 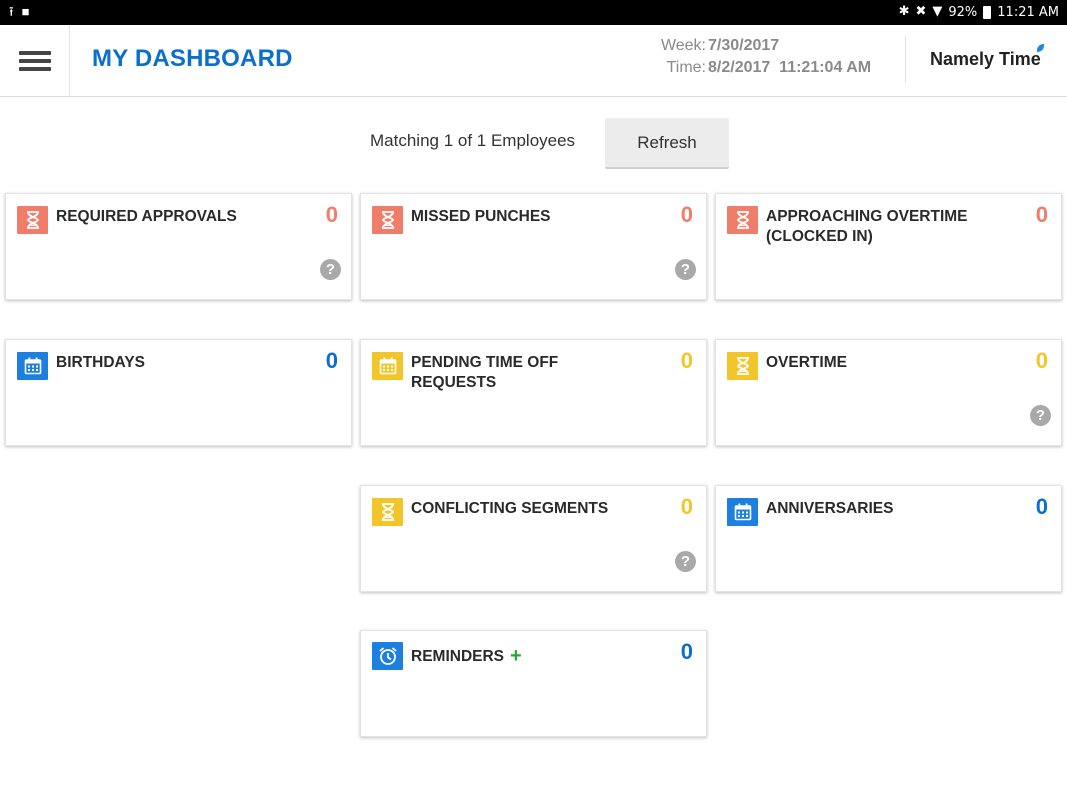 I want to click on week-value: 7/30/2017, so click(x=744, y=45).